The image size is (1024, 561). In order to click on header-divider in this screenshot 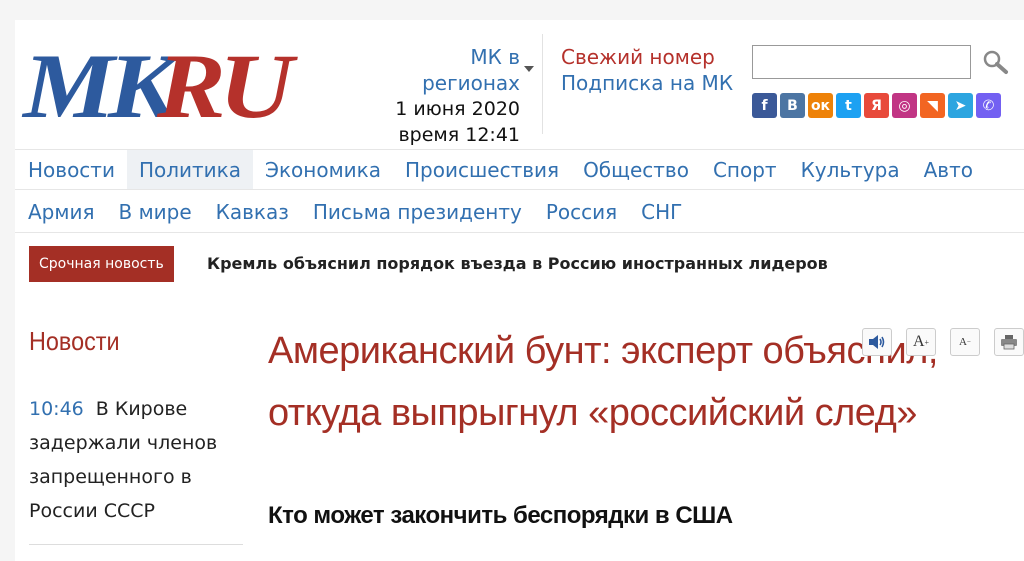, I will do `click(542, 84)`.